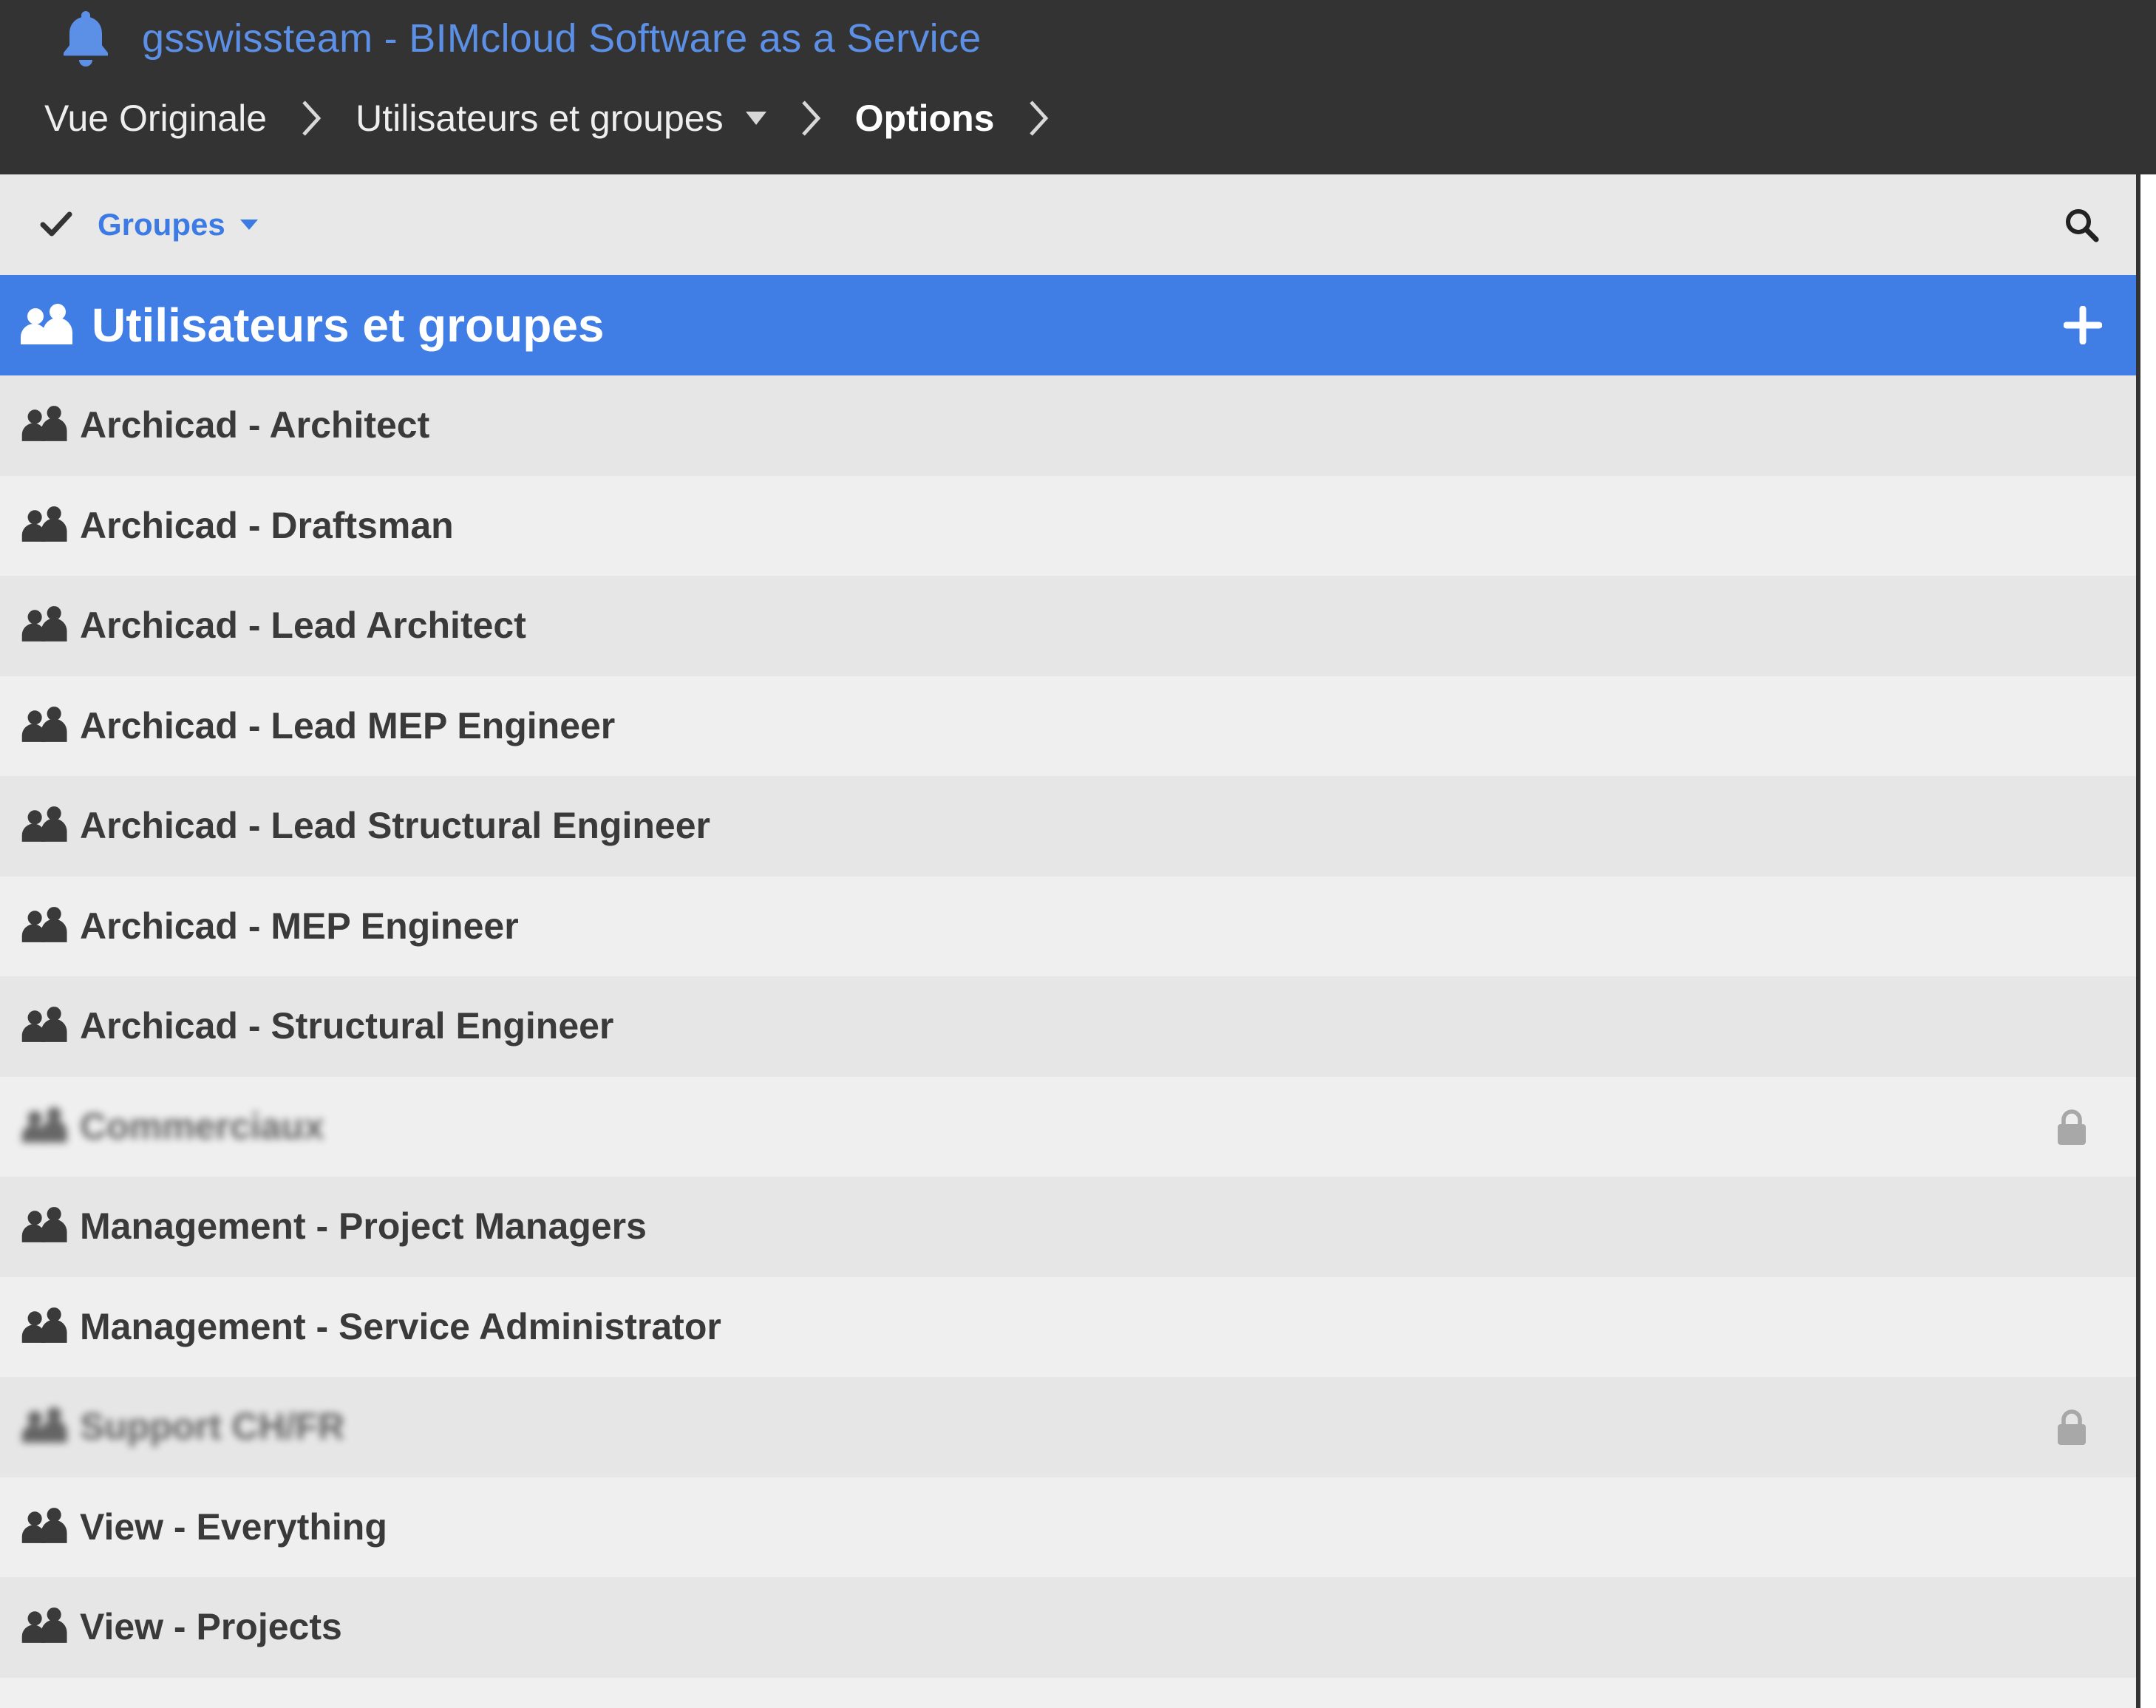 This screenshot has height=1708, width=2156. I want to click on group-row: Archicad - MEP Engineer, so click(1068, 926).